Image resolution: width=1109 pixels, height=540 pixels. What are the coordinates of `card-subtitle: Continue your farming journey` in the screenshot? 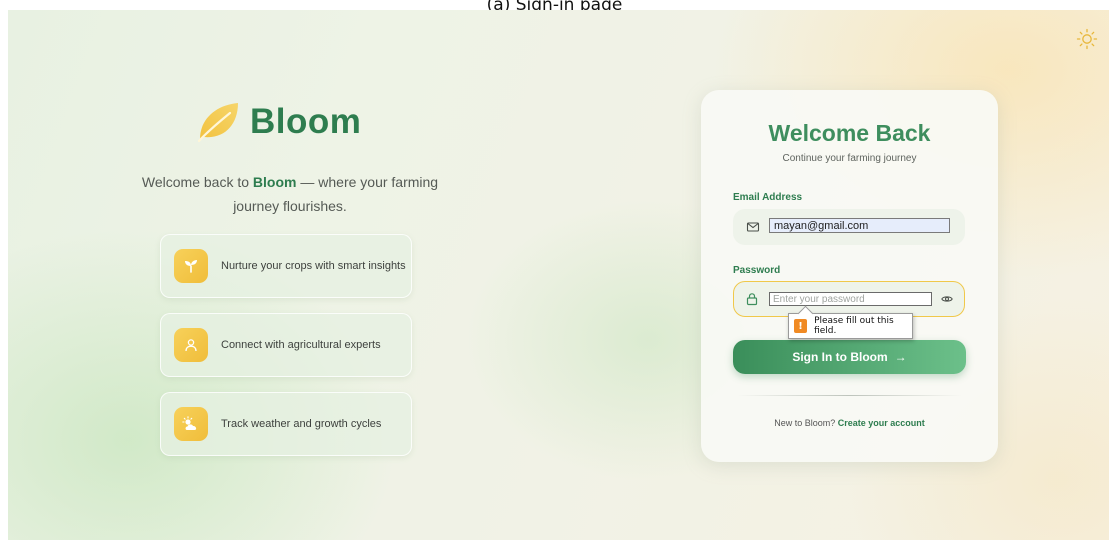 It's located at (849, 158).